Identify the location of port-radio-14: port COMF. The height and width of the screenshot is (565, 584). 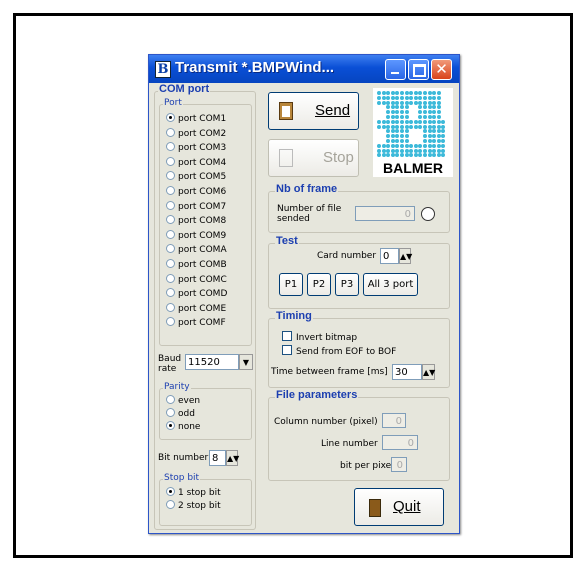
(196, 322).